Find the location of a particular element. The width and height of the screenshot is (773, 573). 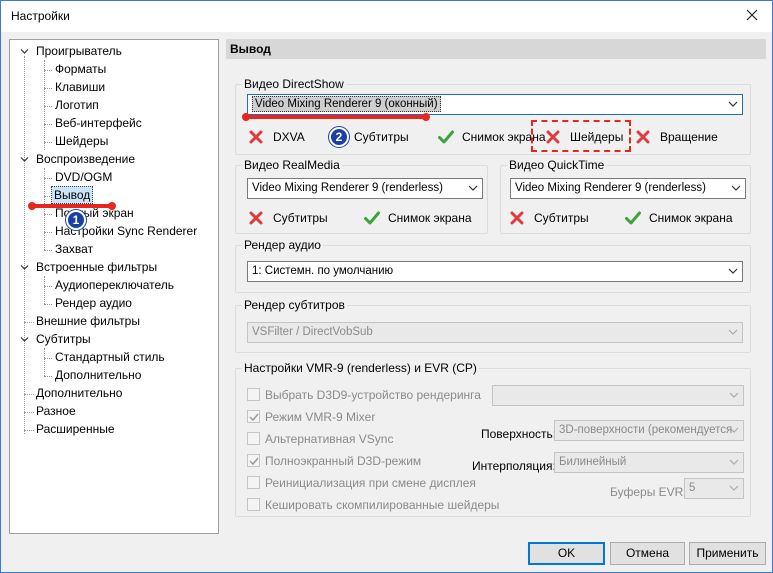

quicktime-renderer-value: Video Mixing Renderer 9 (renderless) is located at coordinates (610, 188).